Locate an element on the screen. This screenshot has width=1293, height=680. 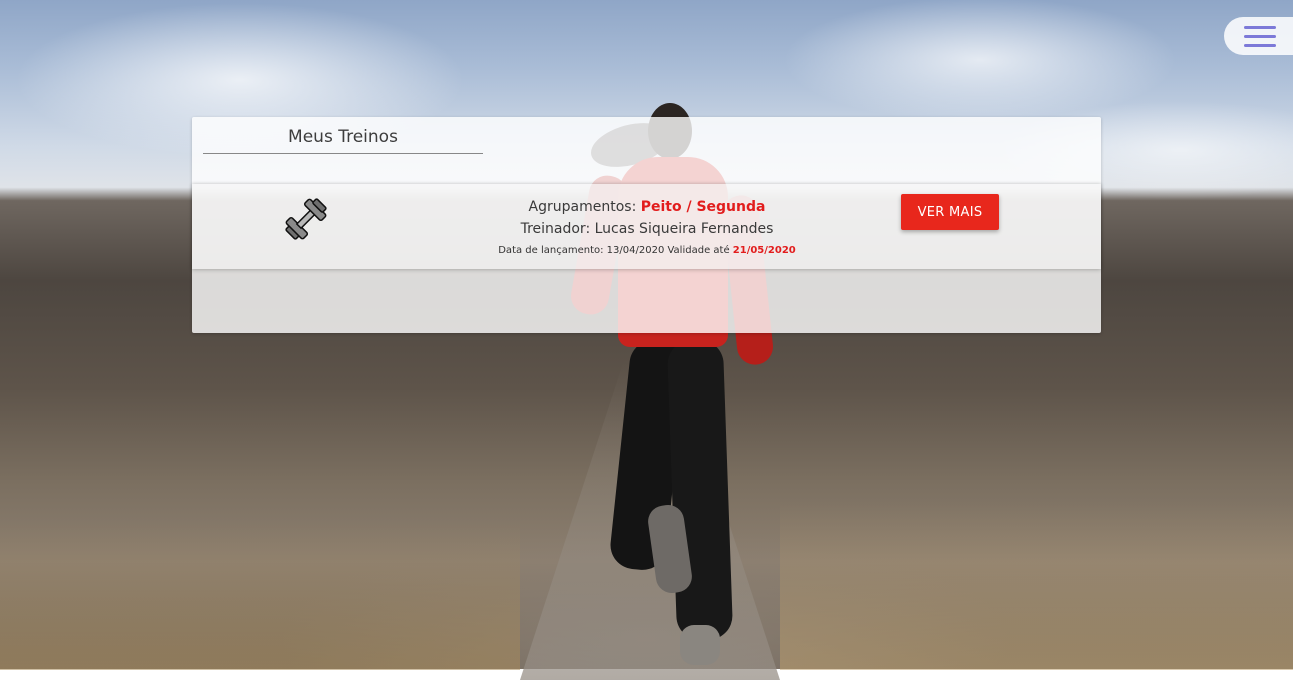
runner-shoe-right is located at coordinates (700, 645).